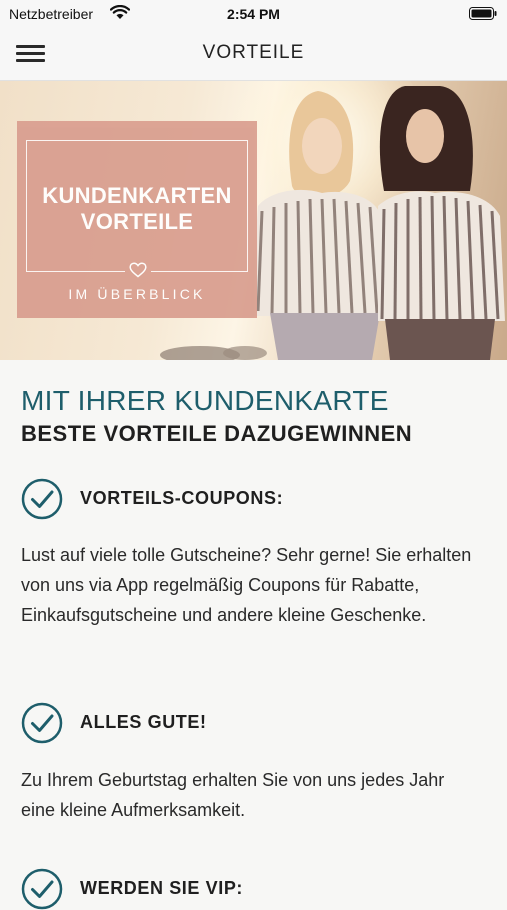 This screenshot has width=507, height=910. I want to click on page-title: VORTEILE, so click(253, 52).